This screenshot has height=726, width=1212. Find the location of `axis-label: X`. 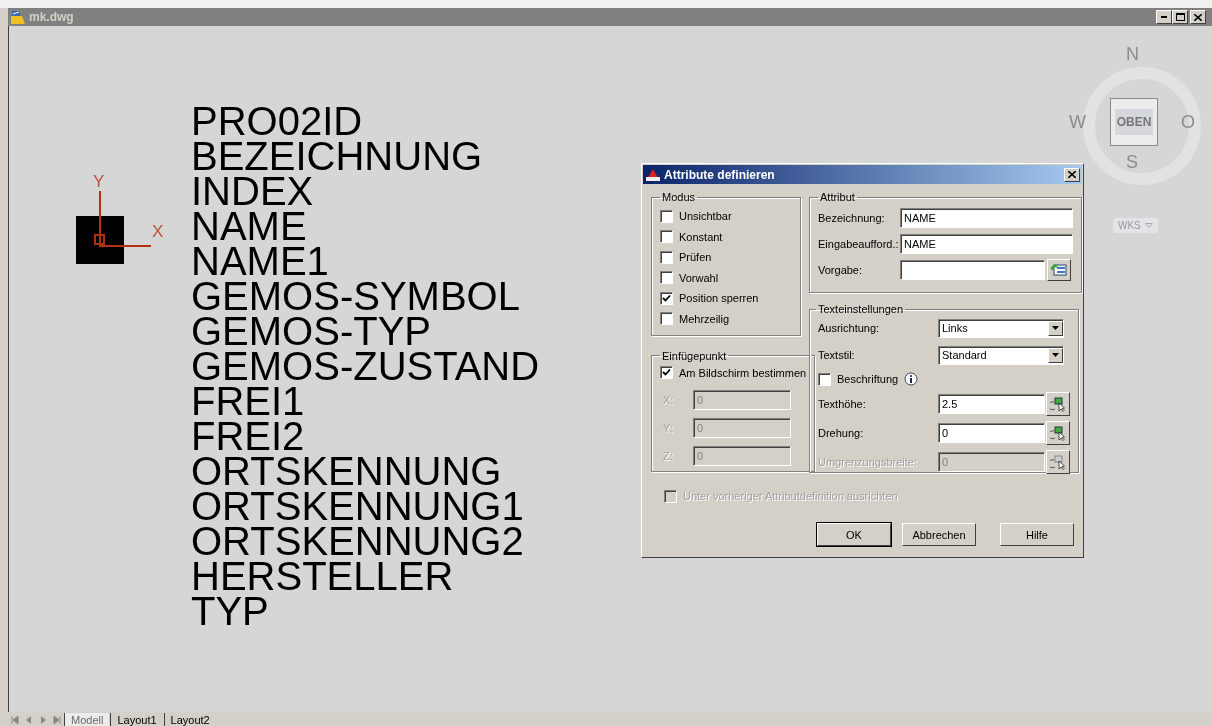

axis-label: X is located at coordinates (158, 231).